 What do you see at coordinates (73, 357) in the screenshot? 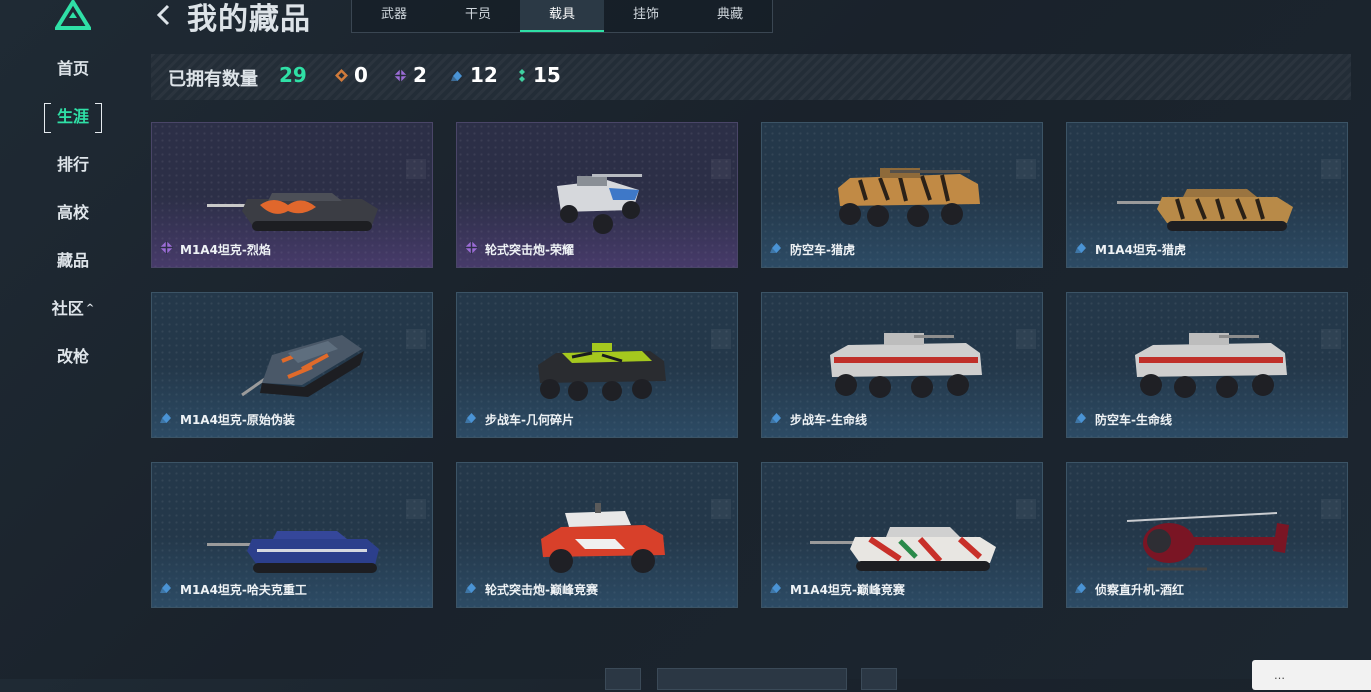
I see `sidebar-item-gunsmith: 改枪` at bounding box center [73, 357].